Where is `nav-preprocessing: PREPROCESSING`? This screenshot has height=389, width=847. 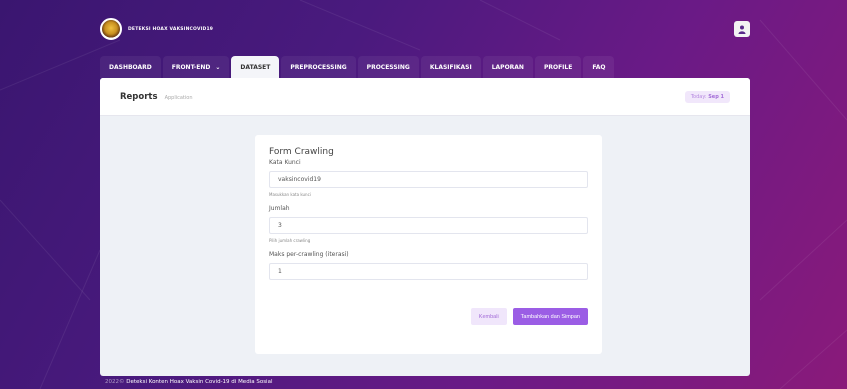
nav-preprocessing: PREPROCESSING is located at coordinates (318, 67).